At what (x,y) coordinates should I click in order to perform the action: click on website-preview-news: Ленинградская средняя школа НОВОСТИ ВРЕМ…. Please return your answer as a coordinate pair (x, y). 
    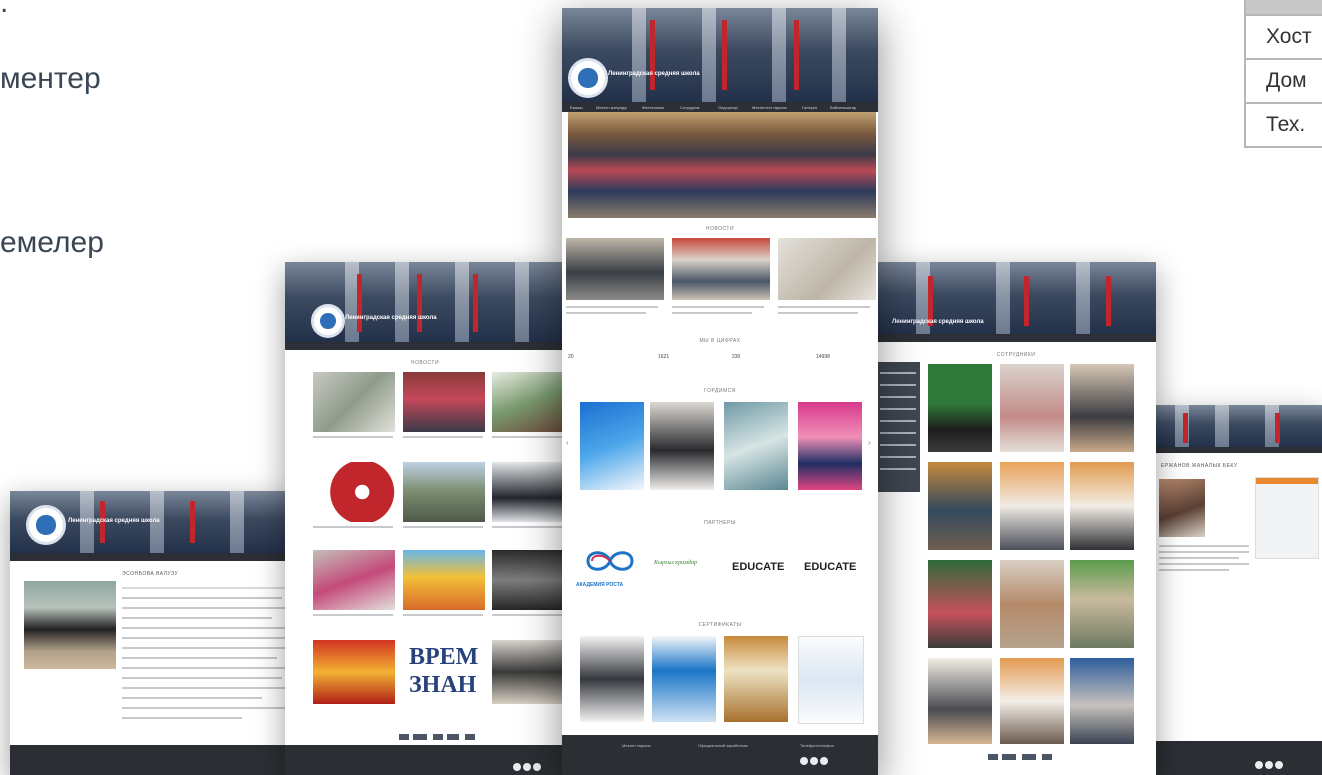
    Looking at the image, I should click on (425, 518).